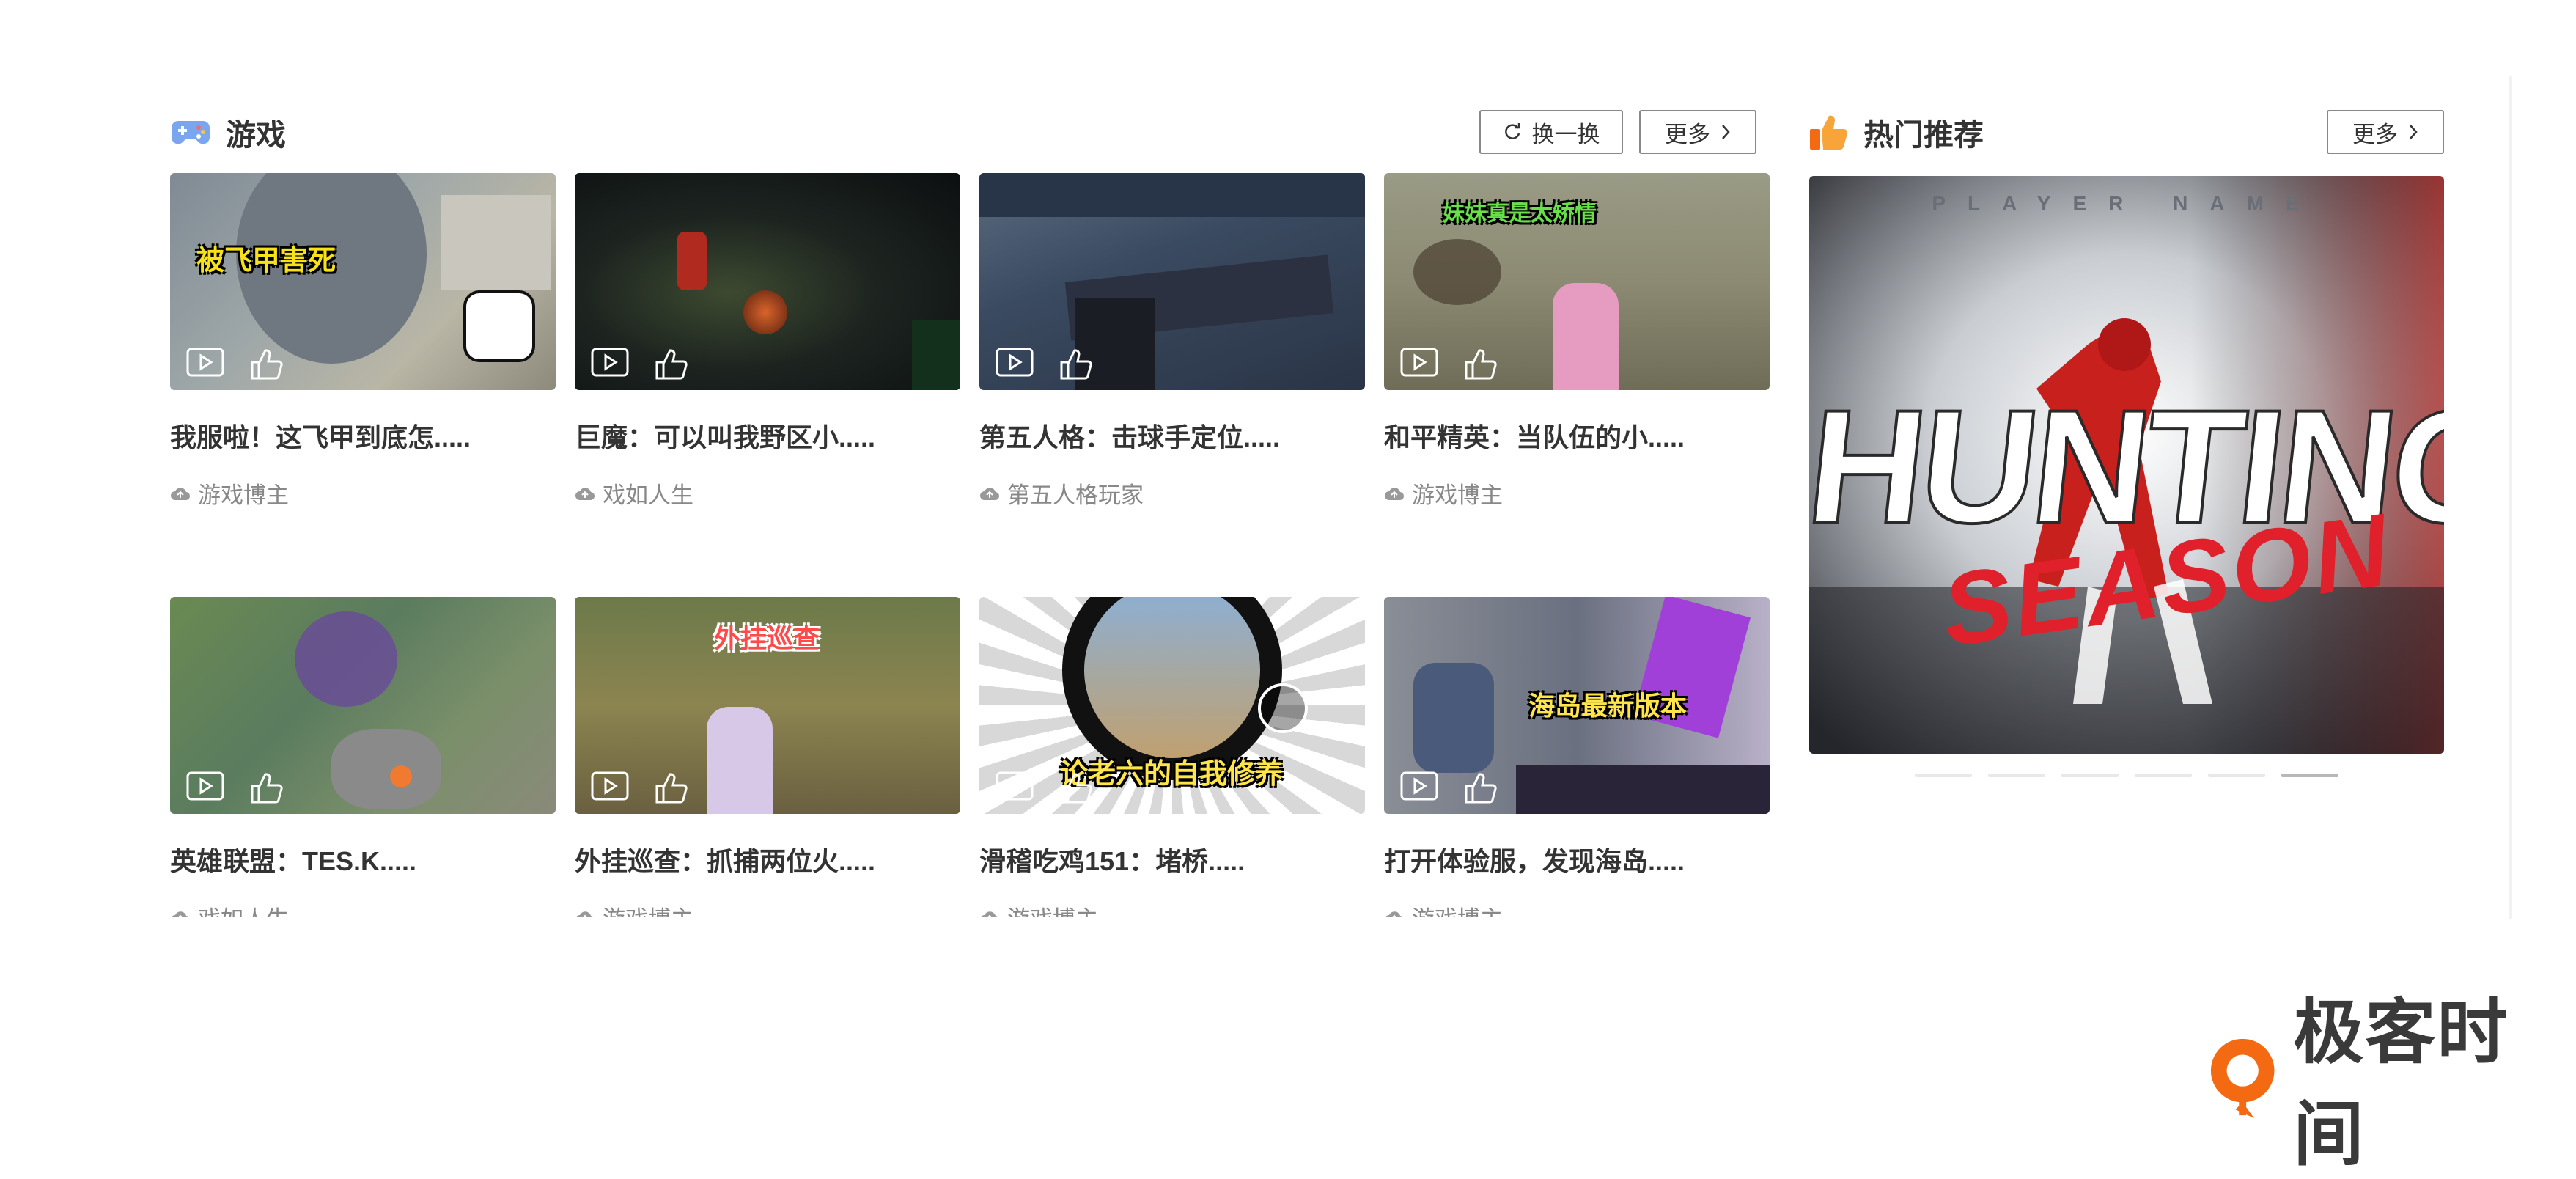 This screenshot has width=2576, height=1179. Describe the element at coordinates (2127, 204) in the screenshot. I see `banner-top-text: PLAYER NAME` at that location.